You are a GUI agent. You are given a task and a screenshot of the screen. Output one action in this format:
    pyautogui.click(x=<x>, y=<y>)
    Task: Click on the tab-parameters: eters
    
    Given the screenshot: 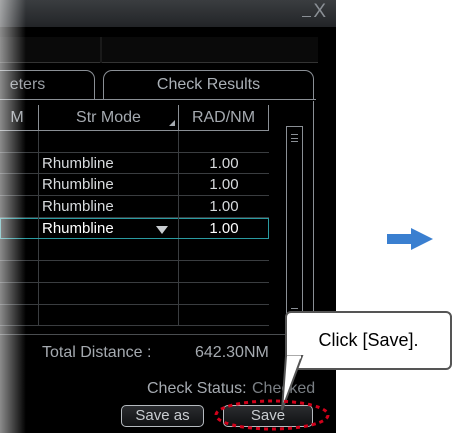 What is the action you would take?
    pyautogui.click(x=47, y=85)
    